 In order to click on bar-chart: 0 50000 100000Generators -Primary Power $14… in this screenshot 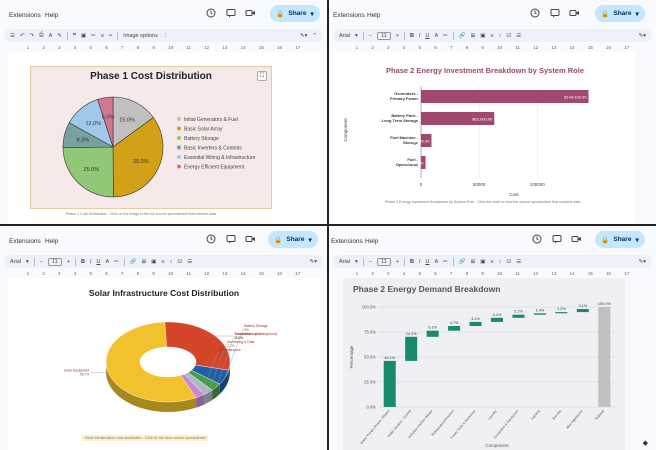, I will do `click(485, 148)`.